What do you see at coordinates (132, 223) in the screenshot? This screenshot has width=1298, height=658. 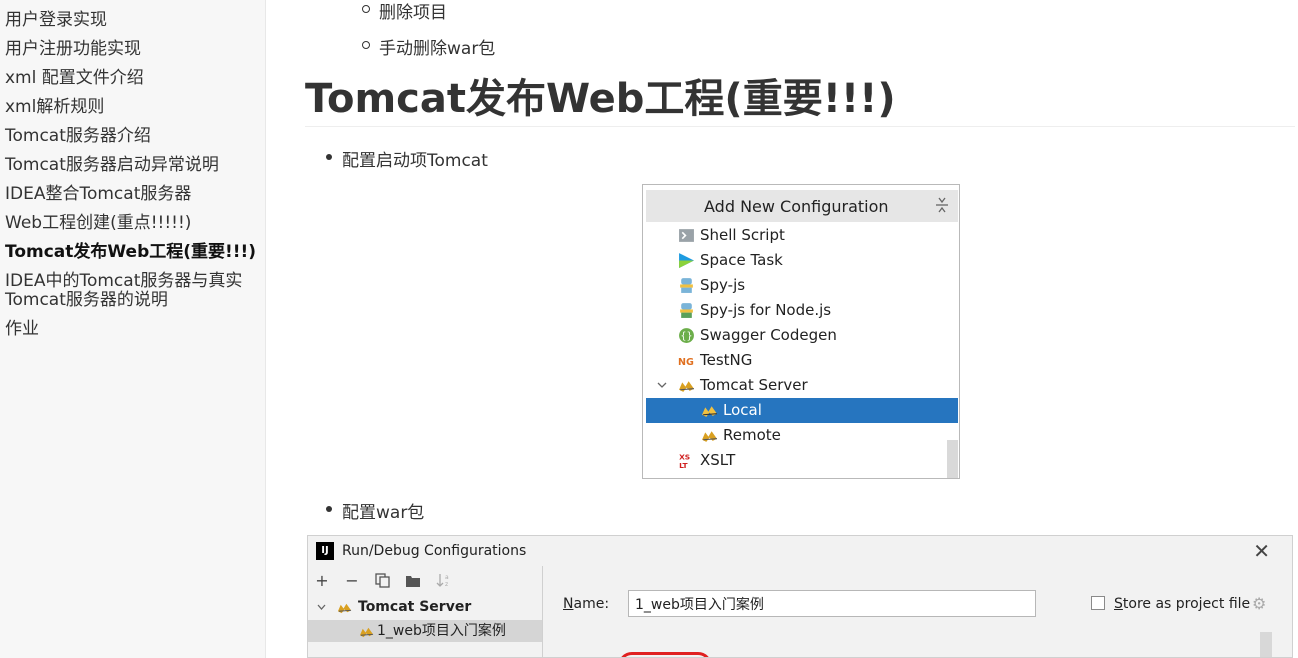 I see `toc-item-web-project: Web工程创建(重点!!!!!)` at bounding box center [132, 223].